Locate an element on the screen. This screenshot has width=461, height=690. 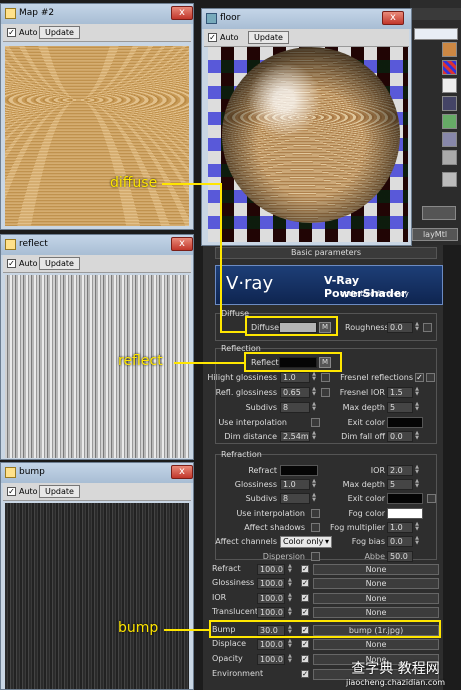
roughness-field: 0.0 is located at coordinates (400, 327).